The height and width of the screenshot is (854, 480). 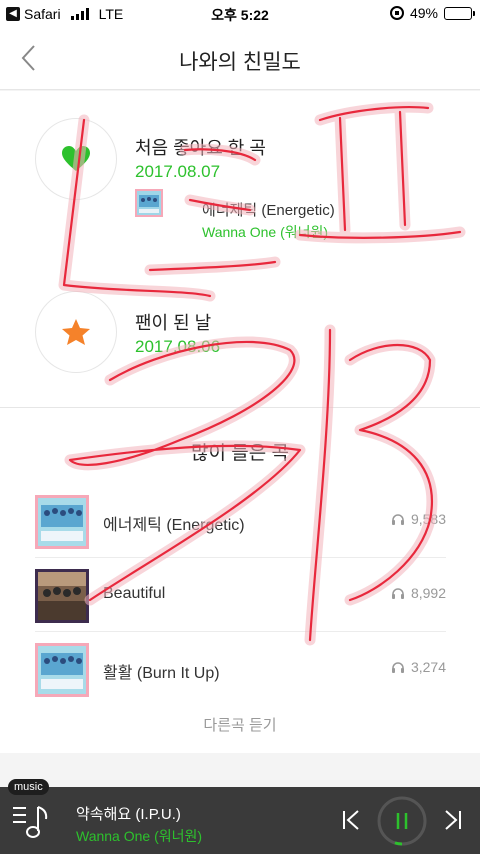 I want to click on battery-percent: 49%, so click(x=423, y=13).